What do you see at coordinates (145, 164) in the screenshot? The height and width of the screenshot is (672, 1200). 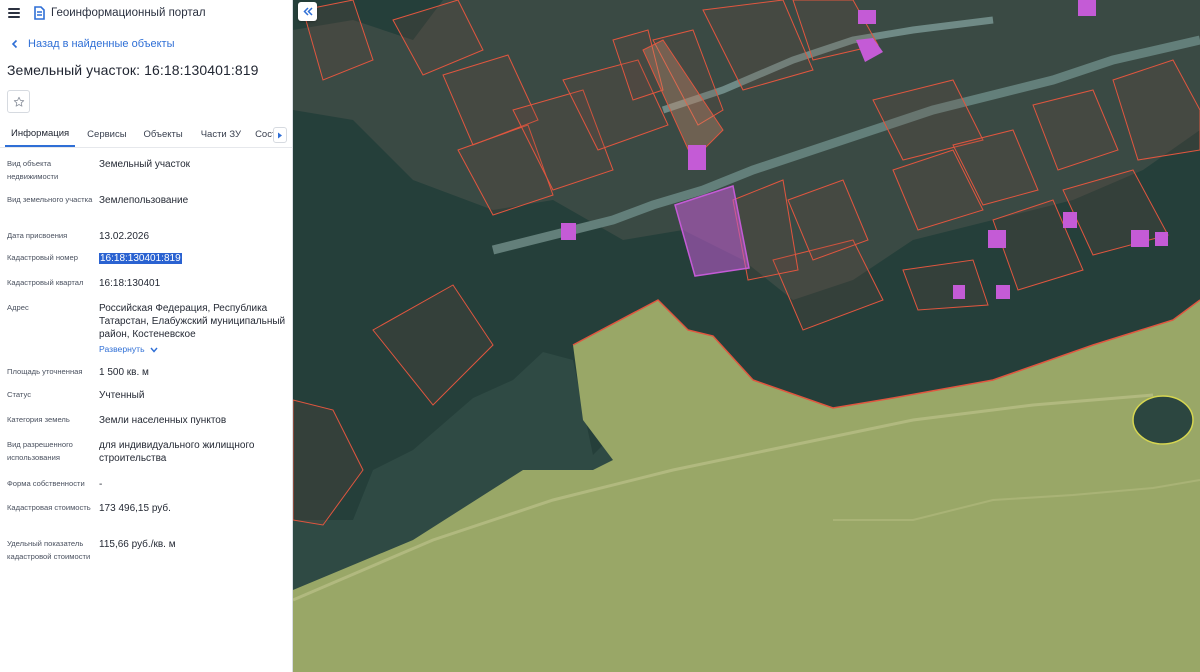 I see `property-value: Земельный участок` at bounding box center [145, 164].